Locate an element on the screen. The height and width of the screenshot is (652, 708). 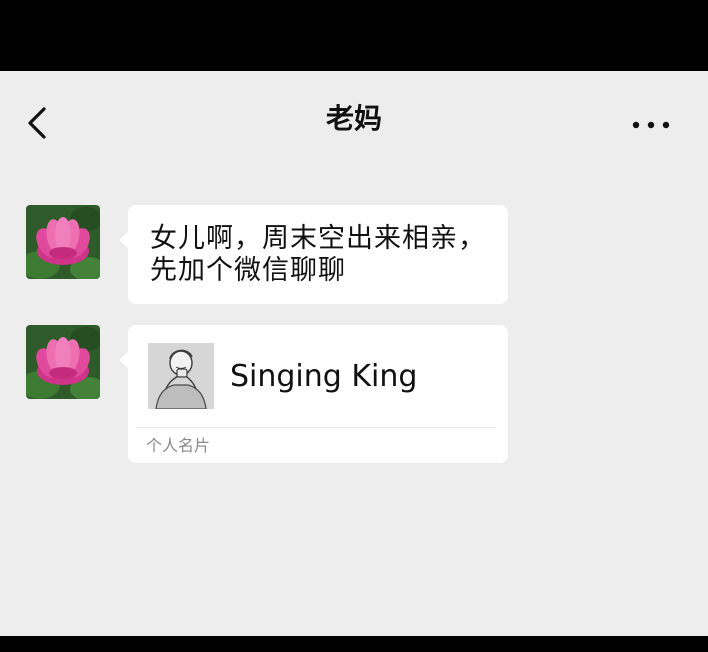
card-thumbnail is located at coordinates (181, 376).